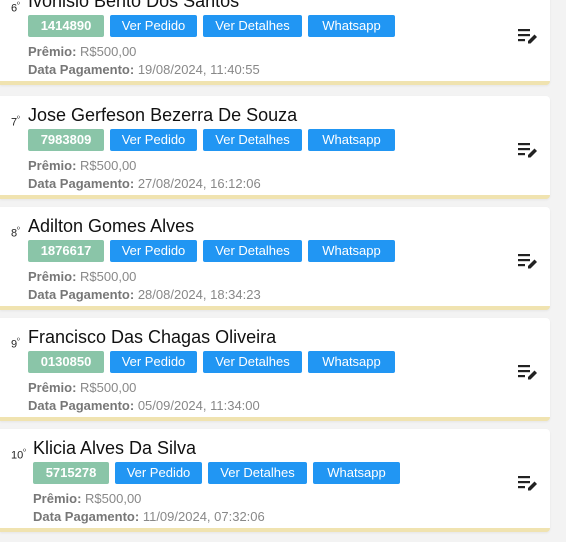 This screenshot has width=566, height=542. Describe the element at coordinates (152, 337) in the screenshot. I see `winner-name: Francisco Das Chagas Oliveira` at that location.